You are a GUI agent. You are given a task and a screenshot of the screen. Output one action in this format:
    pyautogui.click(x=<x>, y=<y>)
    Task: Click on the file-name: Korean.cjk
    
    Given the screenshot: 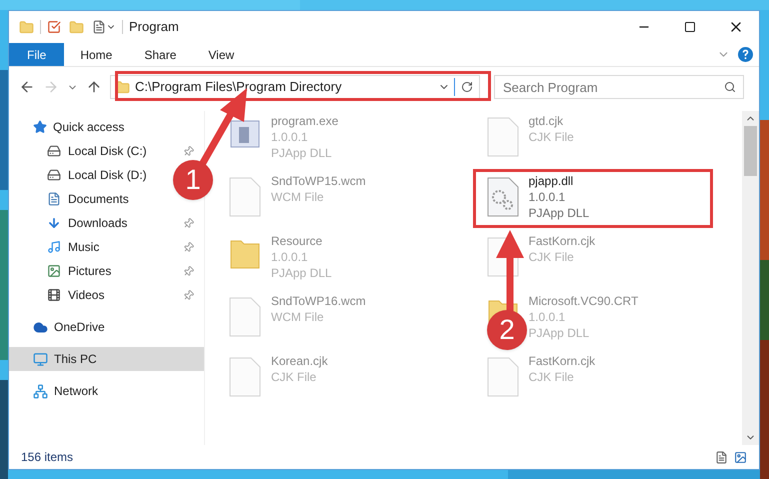 What is the action you would take?
    pyautogui.click(x=299, y=361)
    